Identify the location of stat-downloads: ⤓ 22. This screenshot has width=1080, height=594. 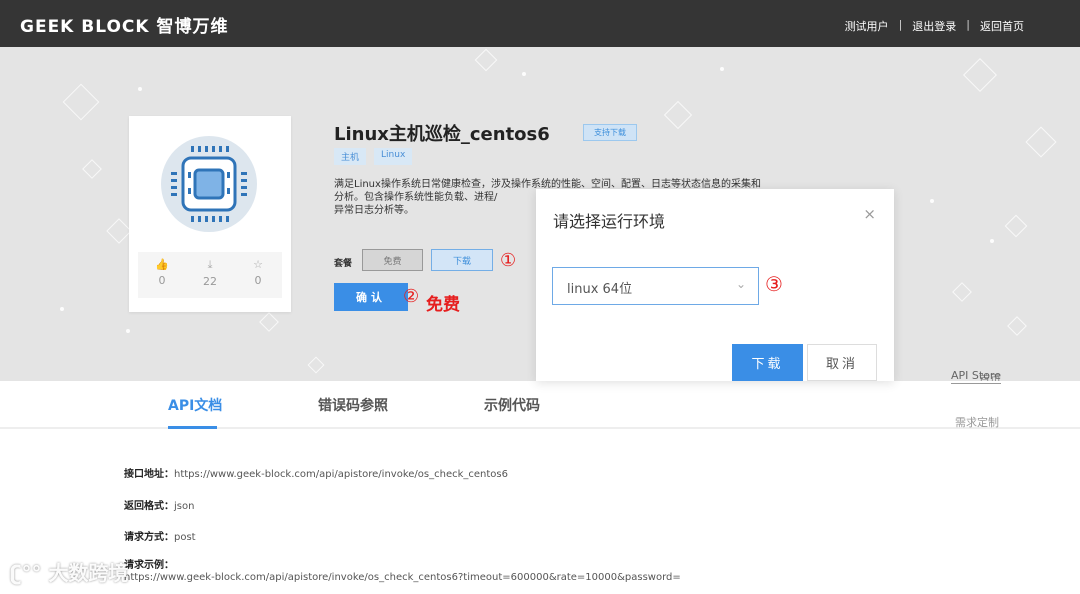
(210, 275).